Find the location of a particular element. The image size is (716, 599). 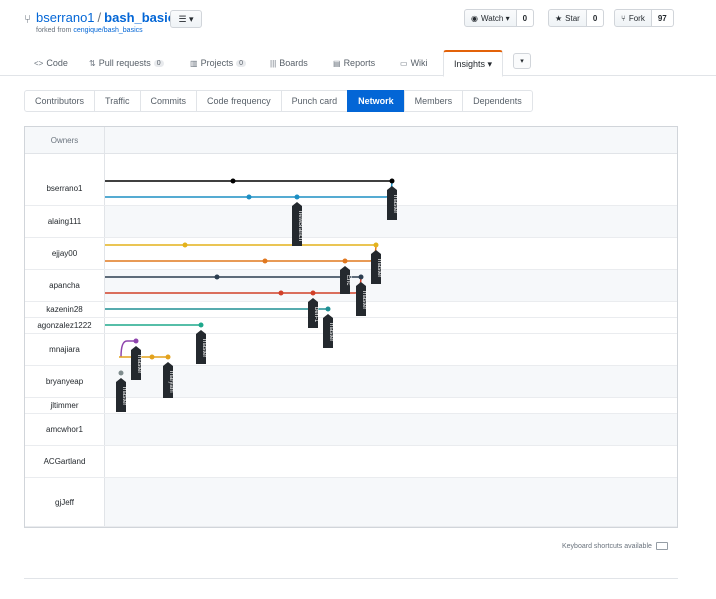

forked-from: forked from cengique/bash_basics is located at coordinates (89, 30).